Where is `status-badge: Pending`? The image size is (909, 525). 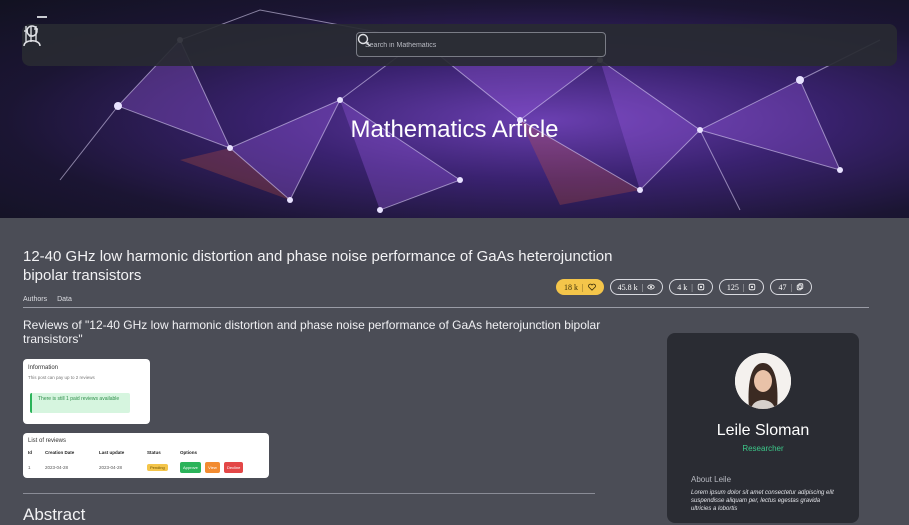
status-badge: Pending is located at coordinates (157, 467).